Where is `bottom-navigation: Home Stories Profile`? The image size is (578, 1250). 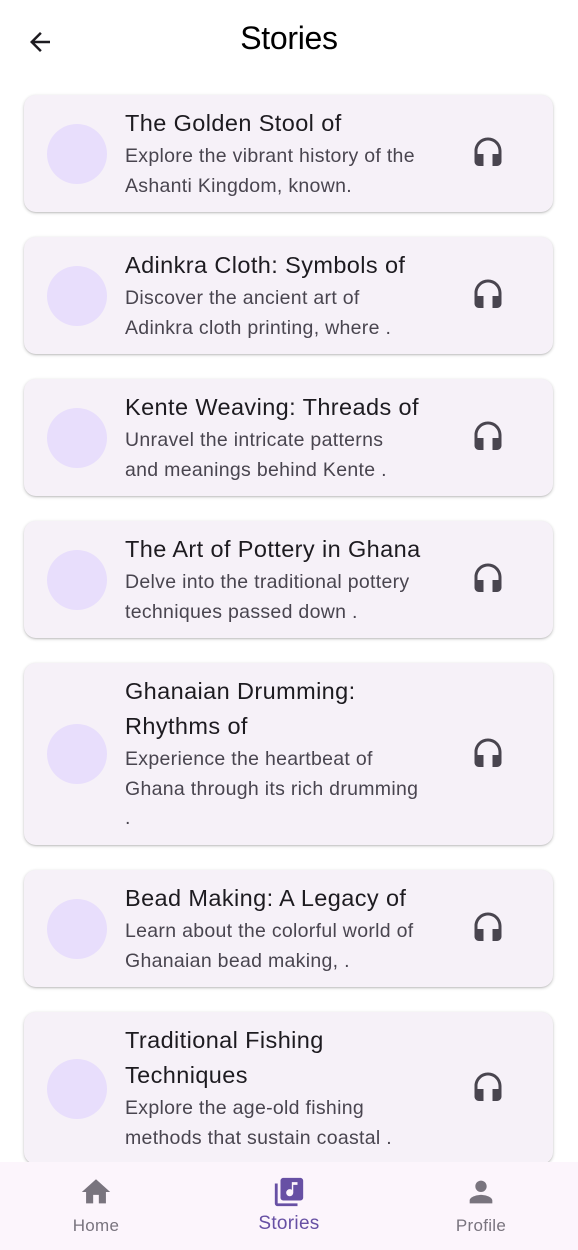 bottom-navigation: Home Stories Profile is located at coordinates (289, 1206).